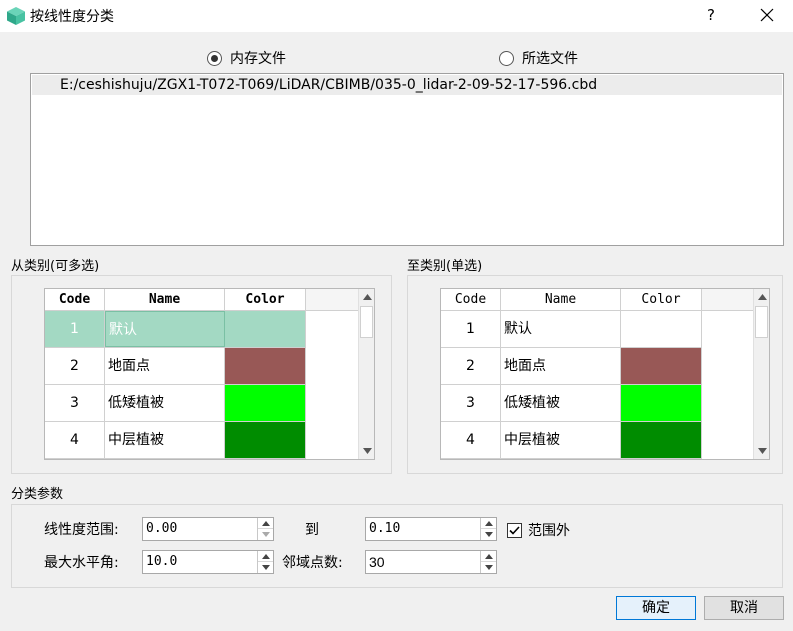  Describe the element at coordinates (377, 562) in the screenshot. I see `neighbor-count-value: 30` at that location.